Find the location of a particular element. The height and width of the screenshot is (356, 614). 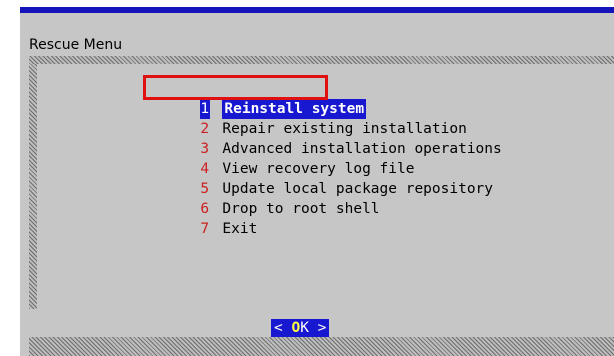

ok-button-hotkey: O is located at coordinates (296, 328).